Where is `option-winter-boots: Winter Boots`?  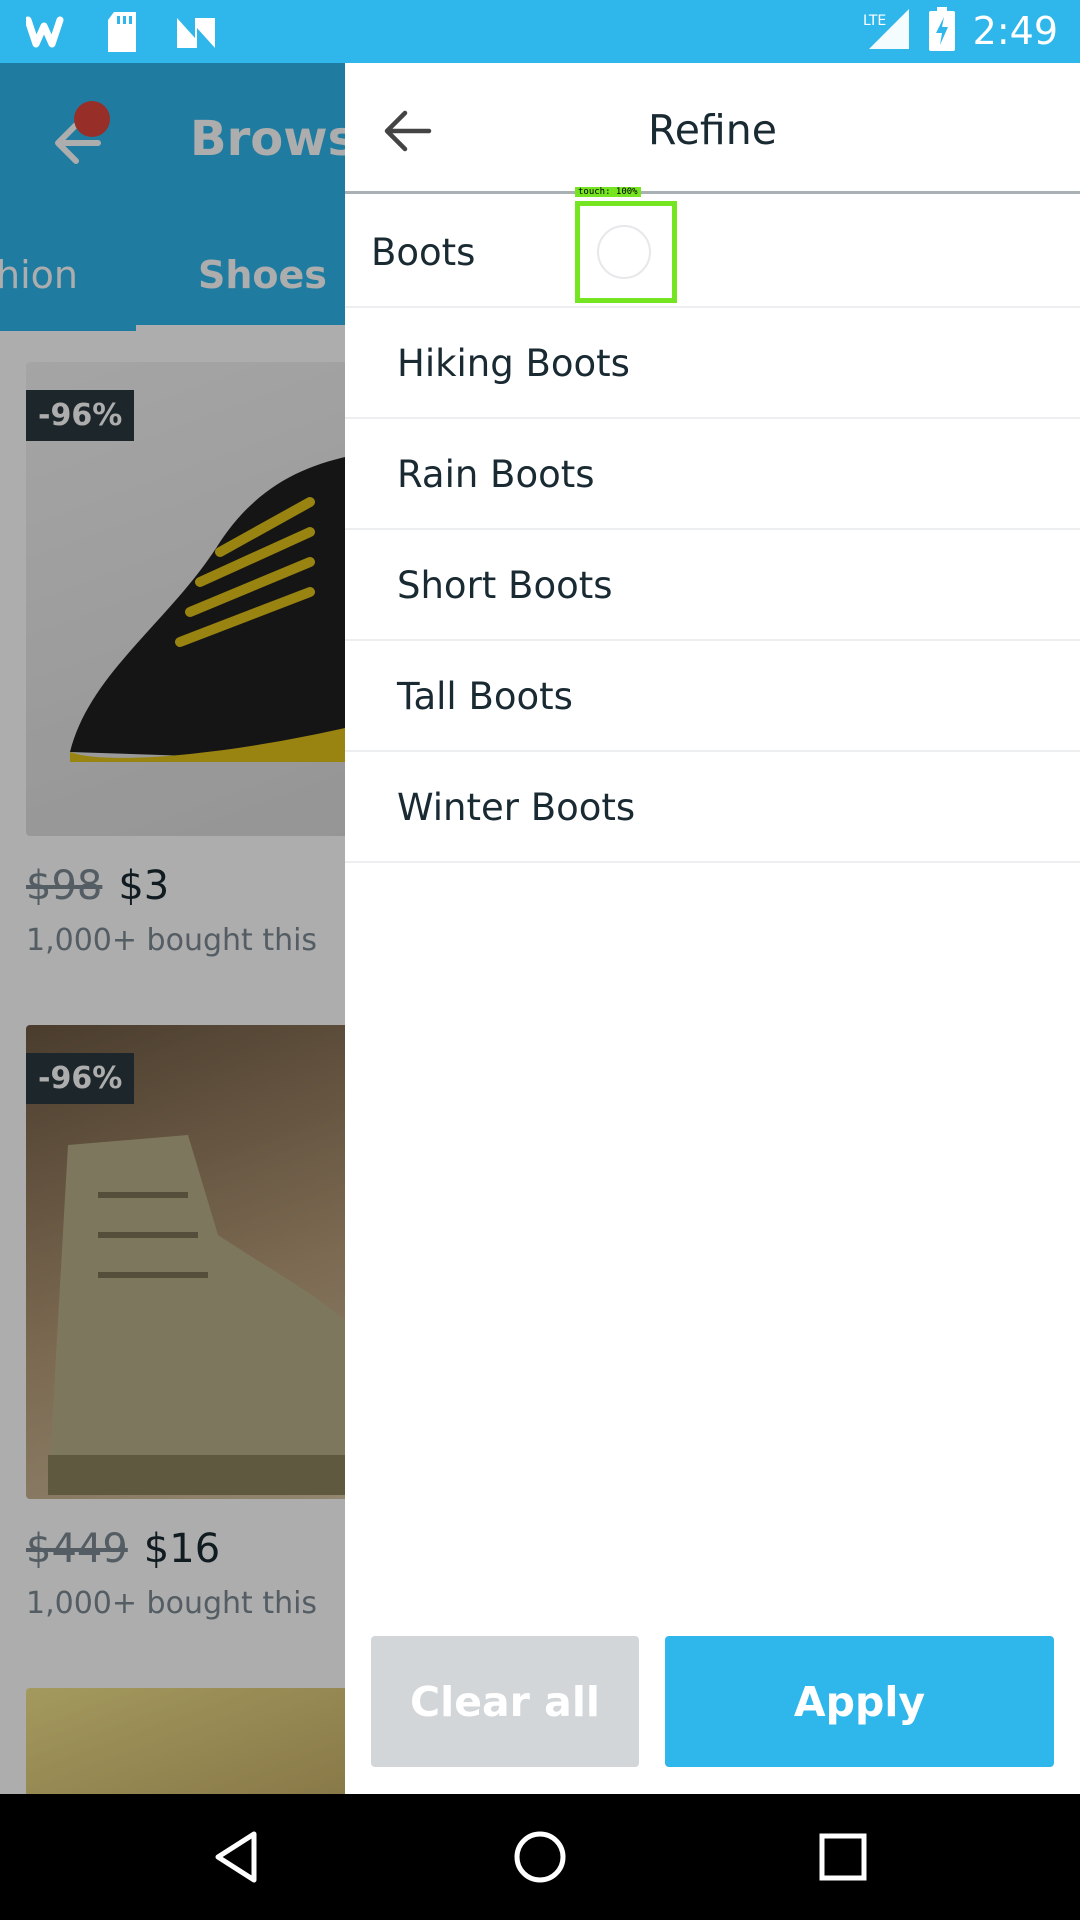
option-winter-boots: Winter Boots is located at coordinates (712, 807).